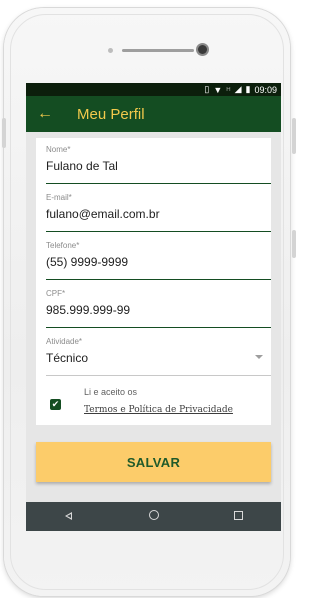 The image size is (320, 598). What do you see at coordinates (158, 358) in the screenshot?
I see `activity-value: Técnico` at bounding box center [158, 358].